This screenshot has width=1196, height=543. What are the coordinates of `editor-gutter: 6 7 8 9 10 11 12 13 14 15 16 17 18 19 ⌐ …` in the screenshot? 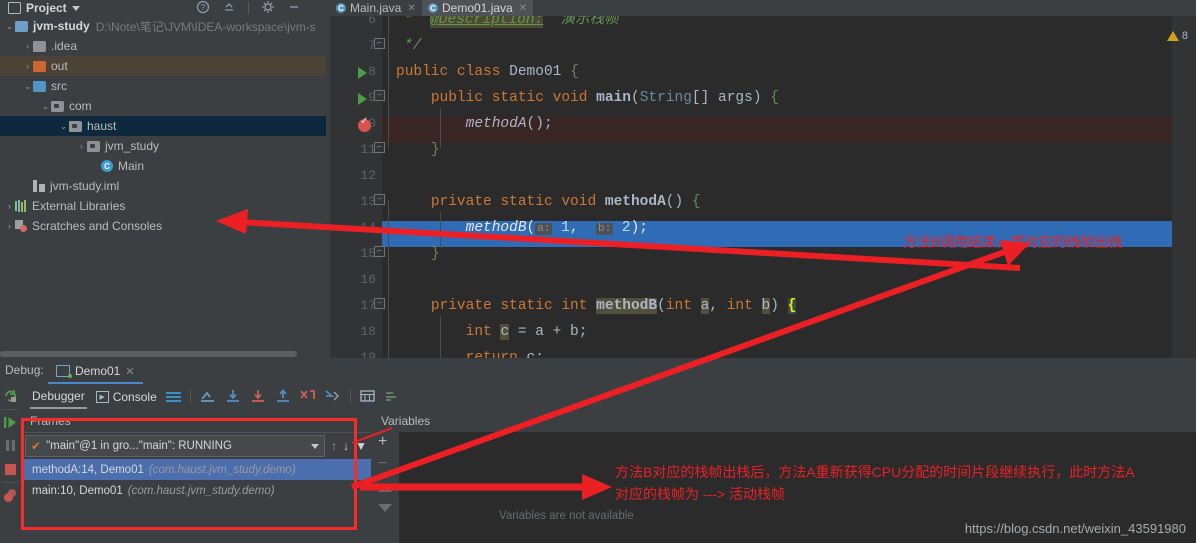 It's located at (357, 187).